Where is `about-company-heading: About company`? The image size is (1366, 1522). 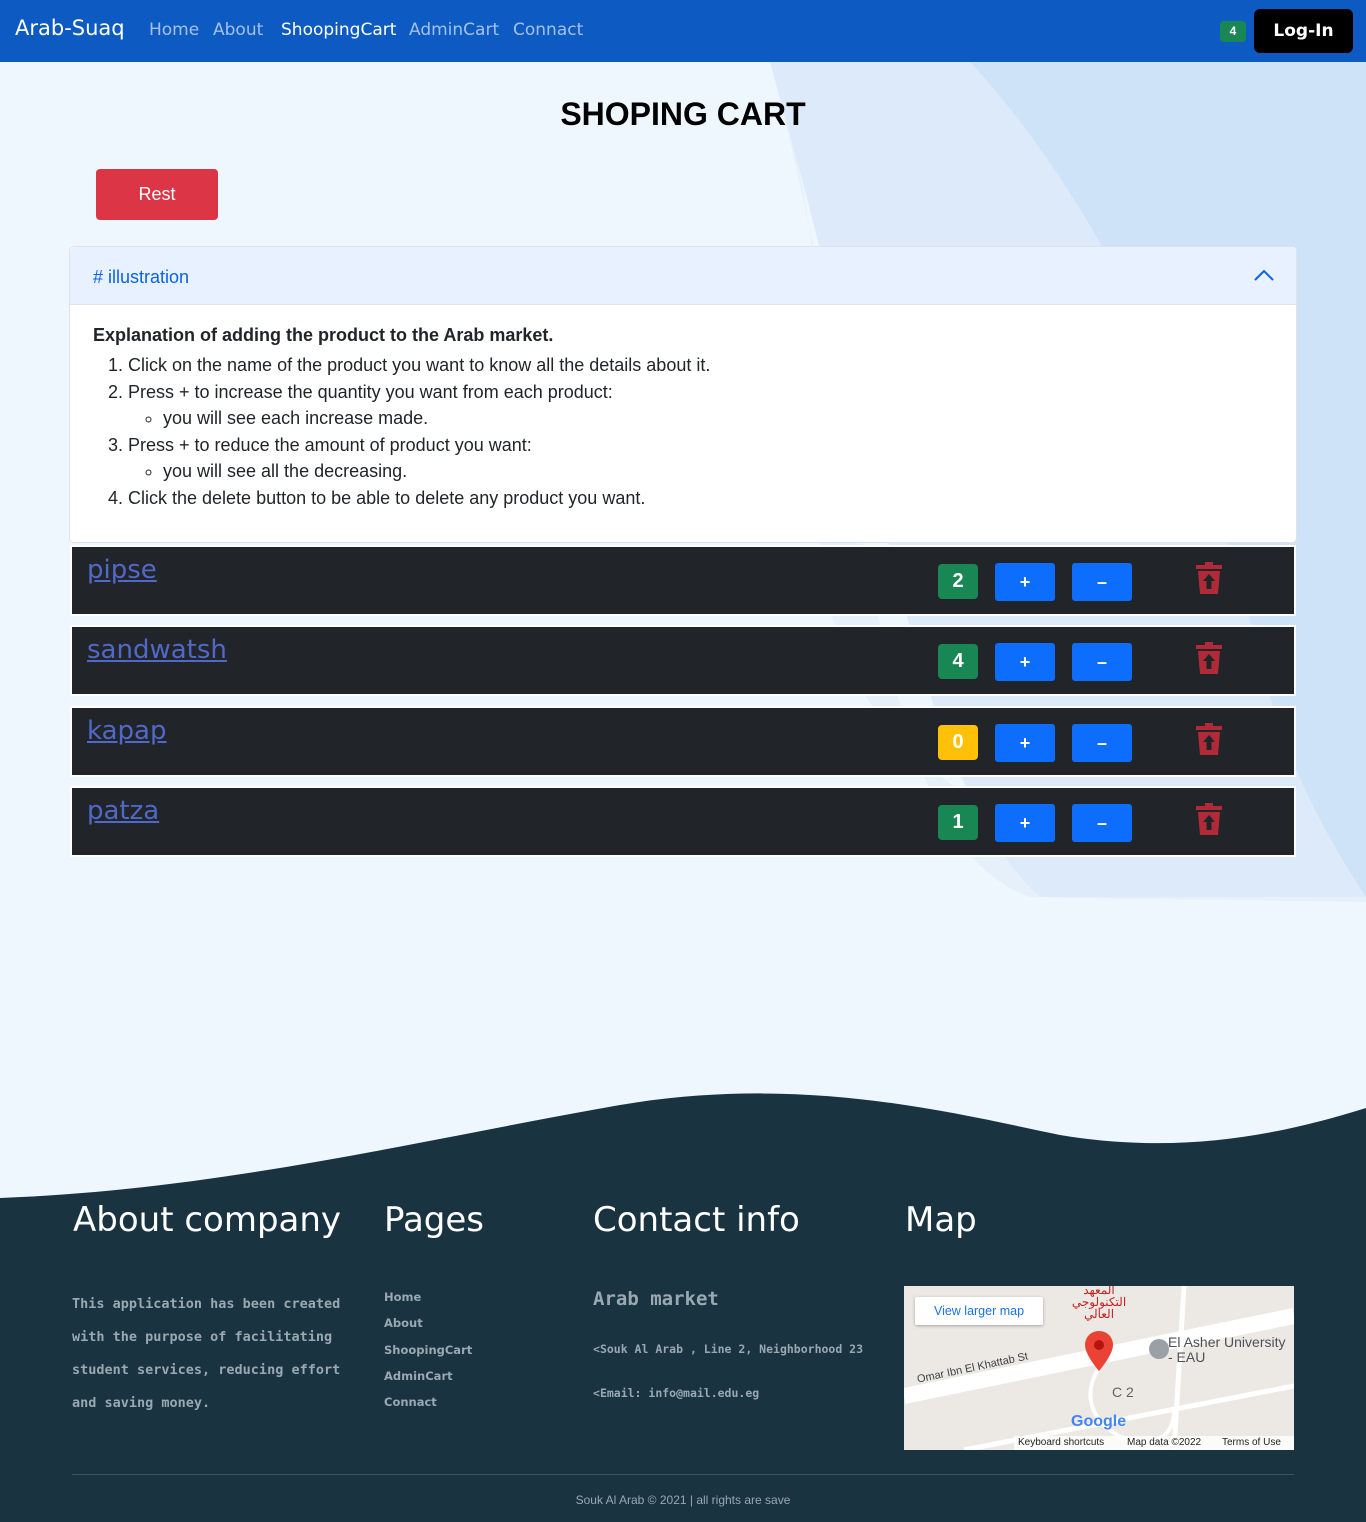 about-company-heading: About company is located at coordinates (207, 1220).